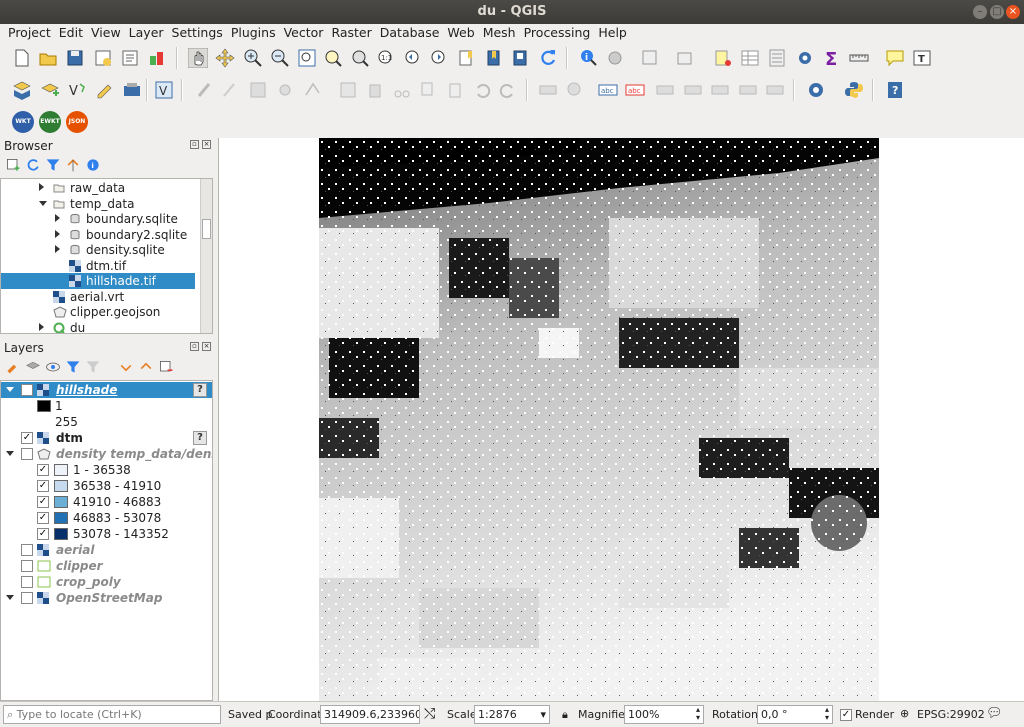  Describe the element at coordinates (429, 714) in the screenshot. I see `toggle-extents-icon: ⤭` at that location.